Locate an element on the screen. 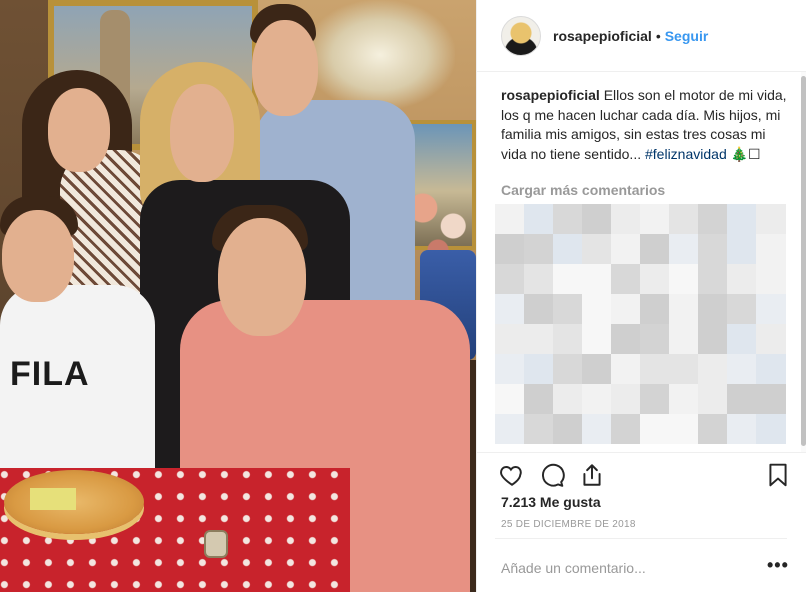  follow-button: Seguir is located at coordinates (687, 36).